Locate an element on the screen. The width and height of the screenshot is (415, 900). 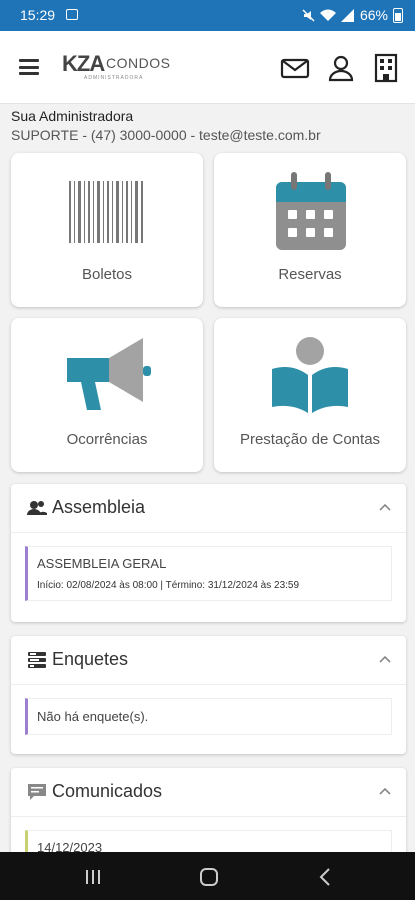
enquetes-empty-item: Não há enquete(s). is located at coordinates (208, 716).